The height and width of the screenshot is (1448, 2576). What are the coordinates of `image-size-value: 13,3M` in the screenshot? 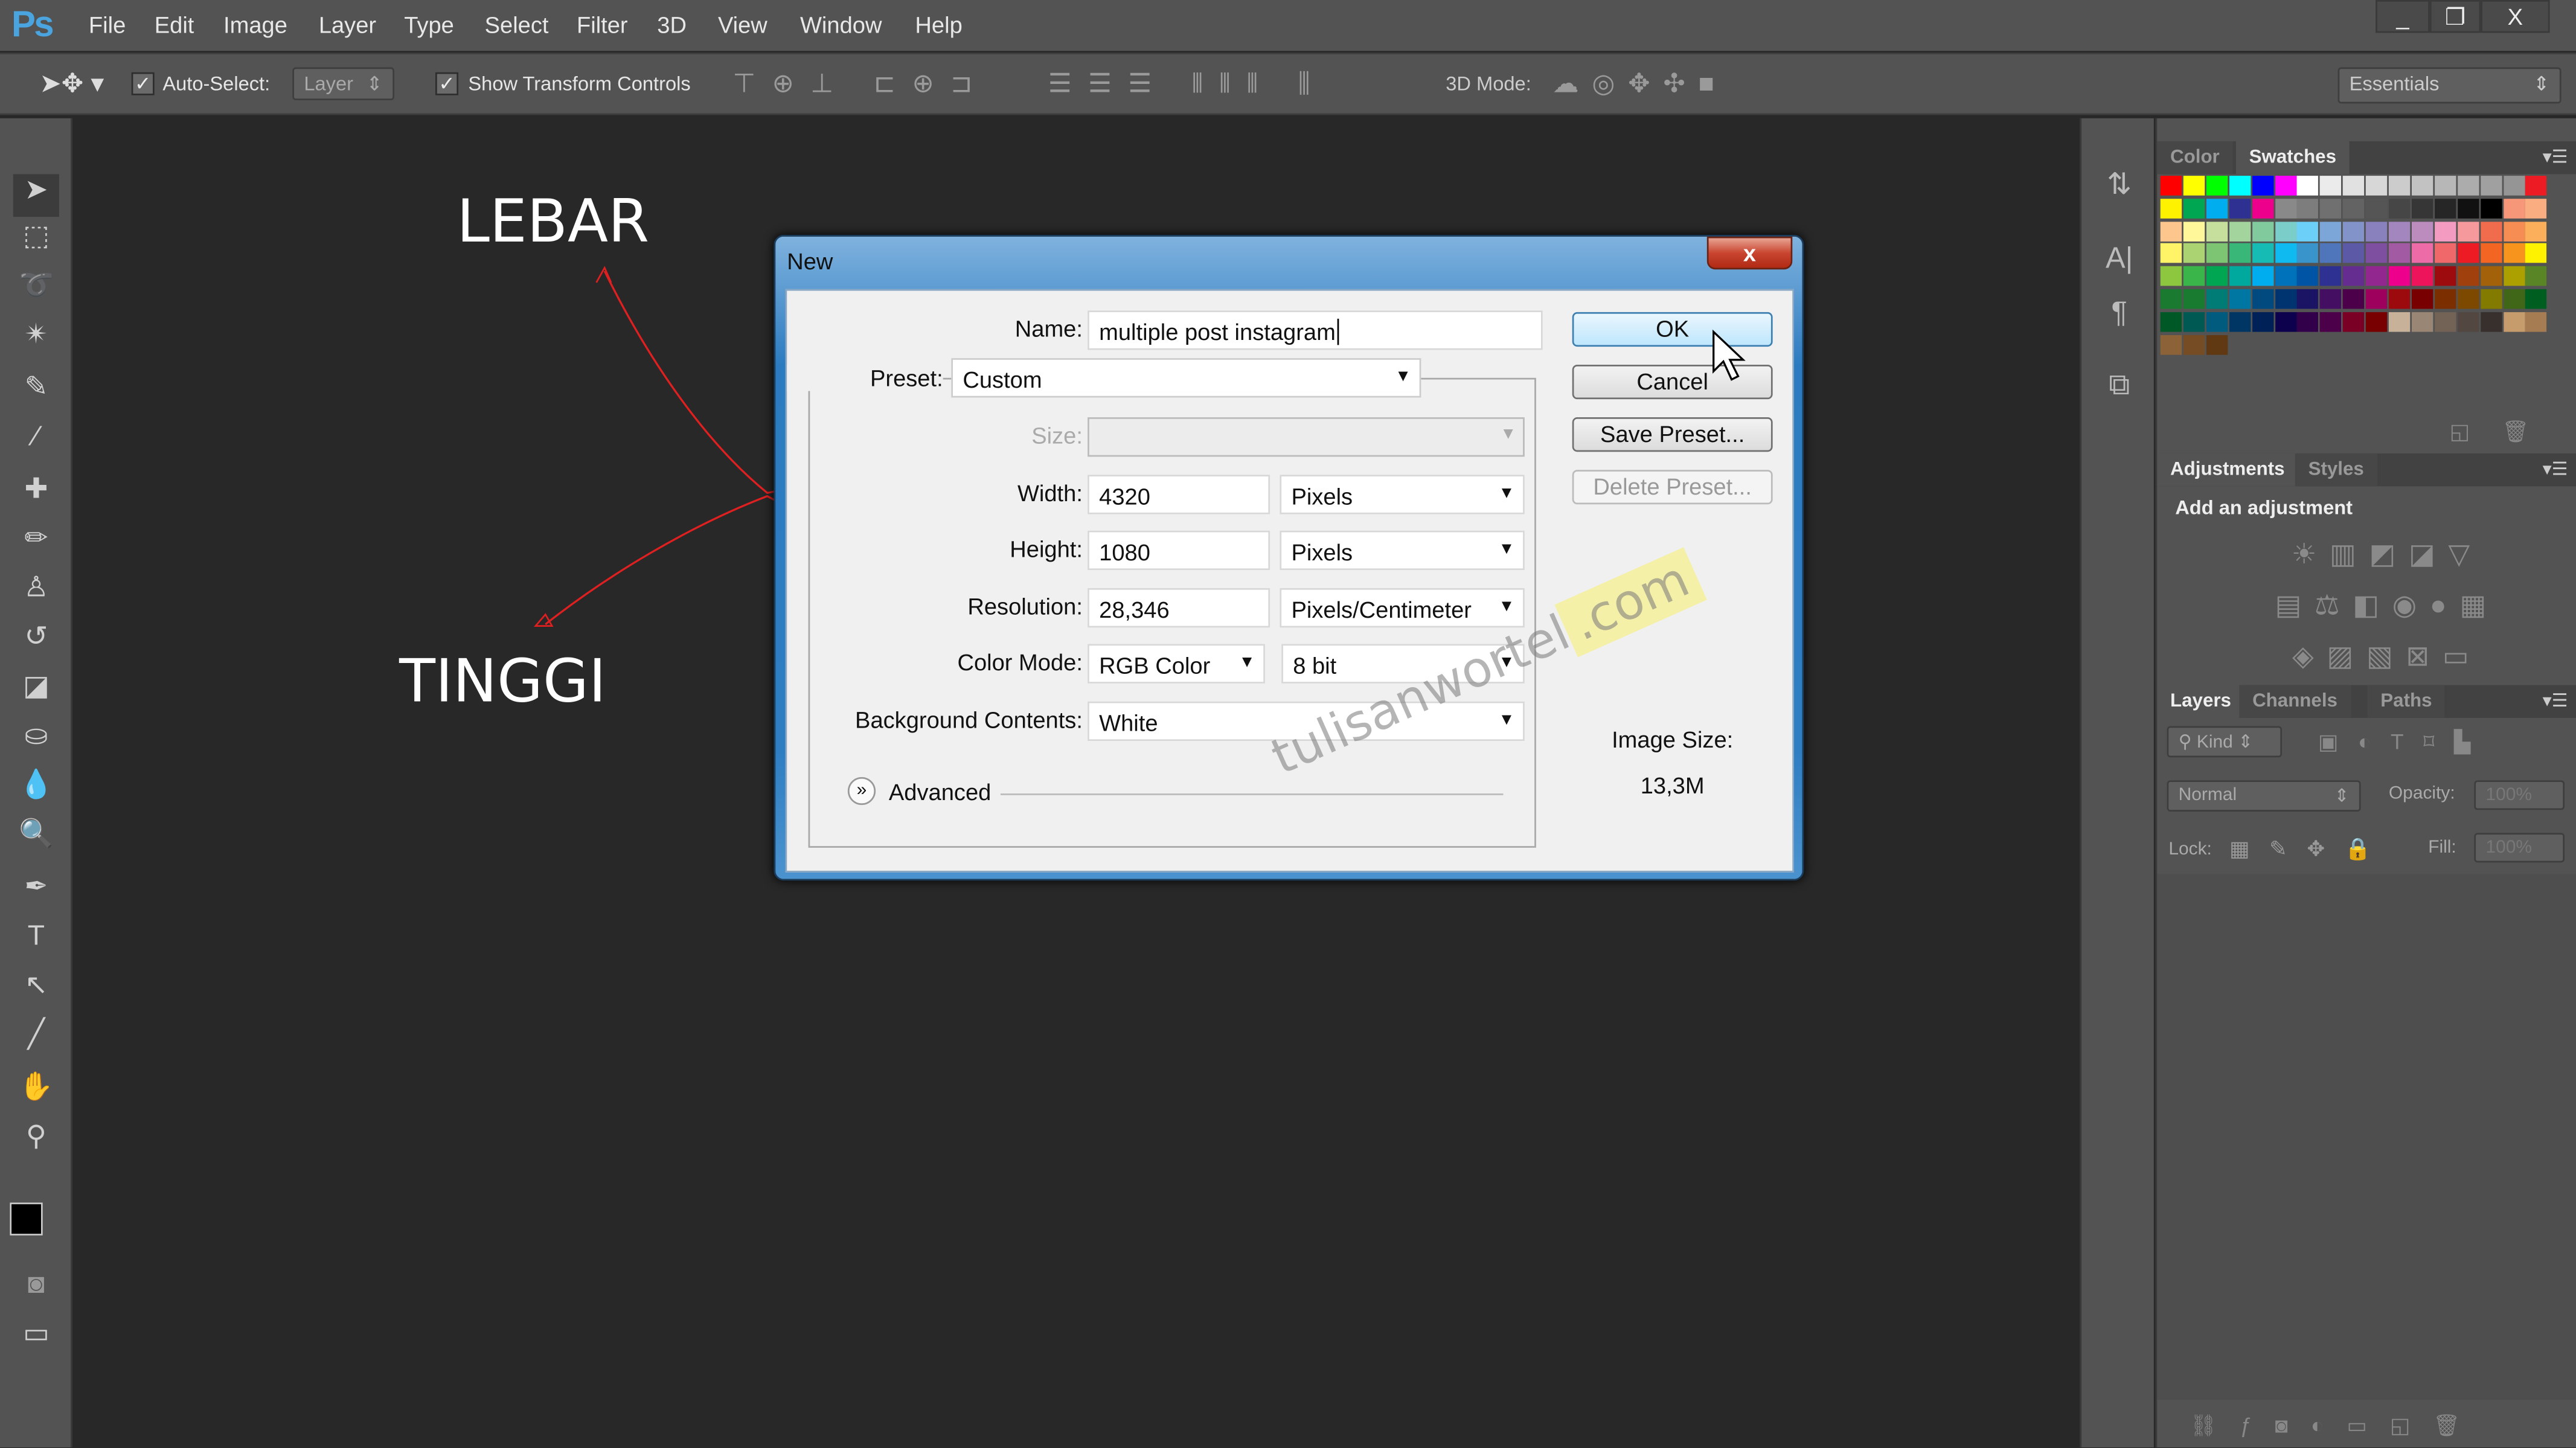 It's located at (1672, 785).